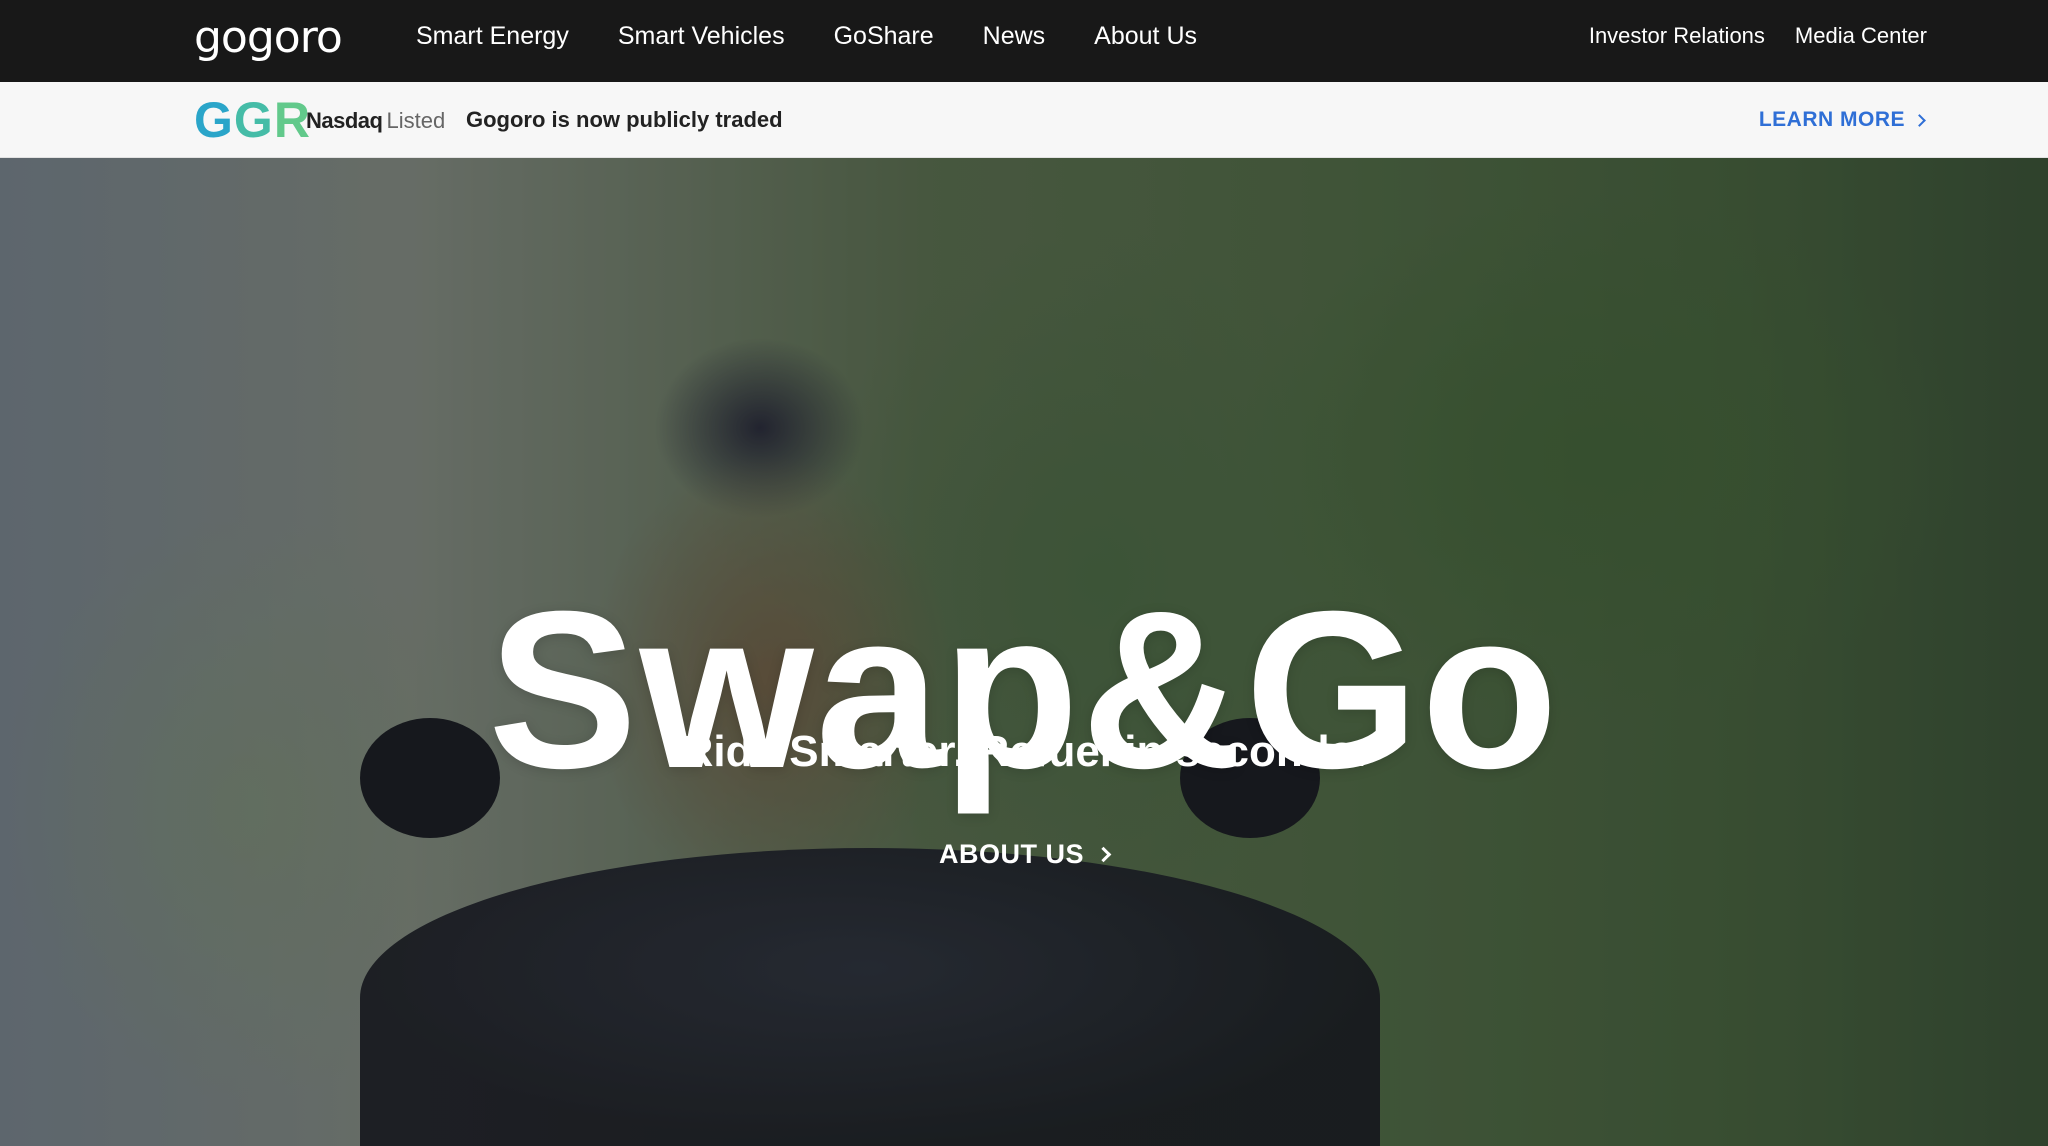  I want to click on gogoro-logo: gogoro, so click(268, 38).